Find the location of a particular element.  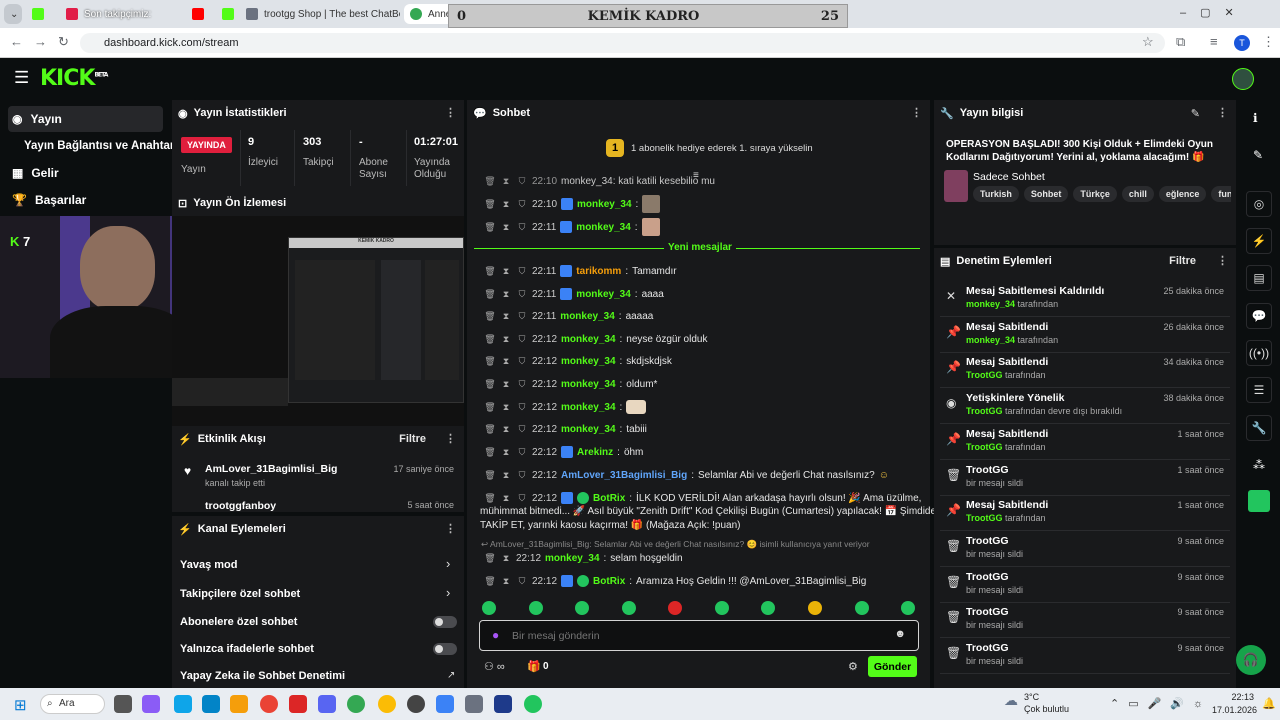

tag-chip: Sohbet is located at coordinates (1046, 194).